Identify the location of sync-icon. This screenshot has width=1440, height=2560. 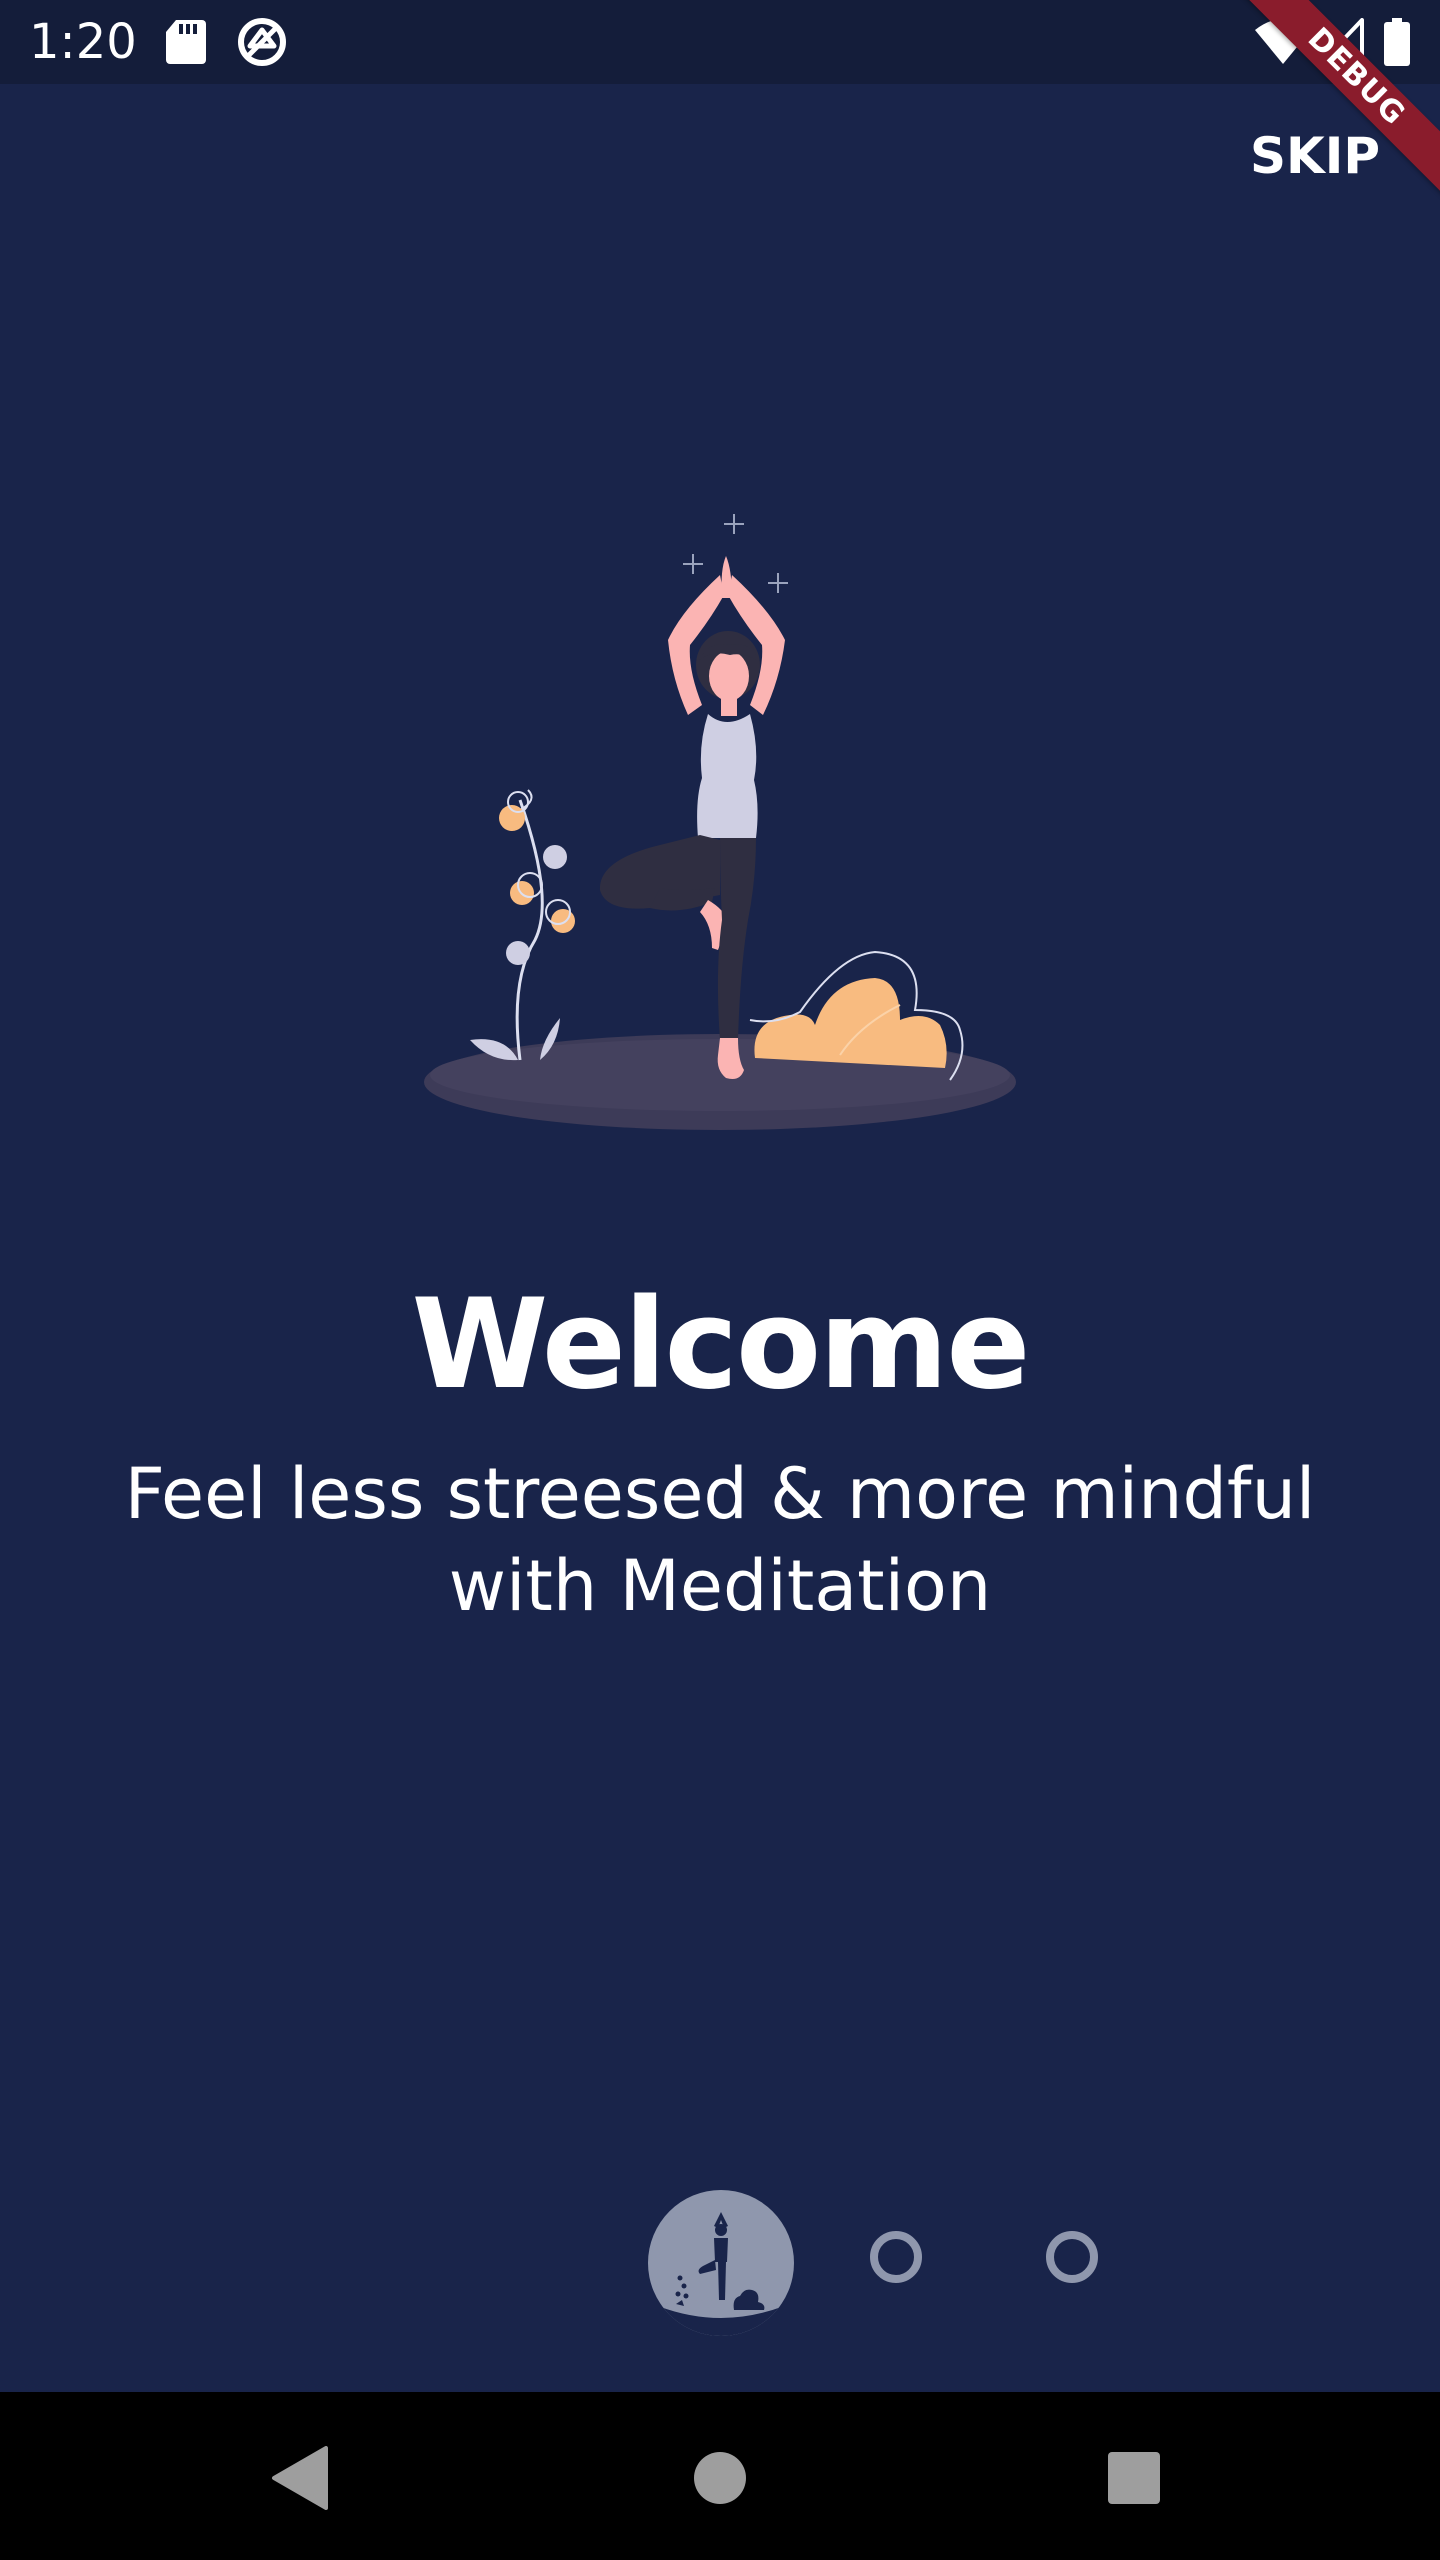
(262, 42).